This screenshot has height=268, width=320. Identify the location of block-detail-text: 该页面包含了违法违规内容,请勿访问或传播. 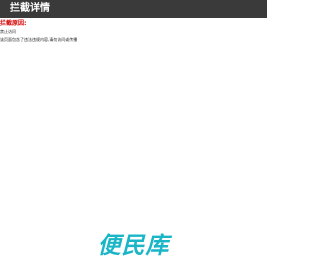
(39, 39).